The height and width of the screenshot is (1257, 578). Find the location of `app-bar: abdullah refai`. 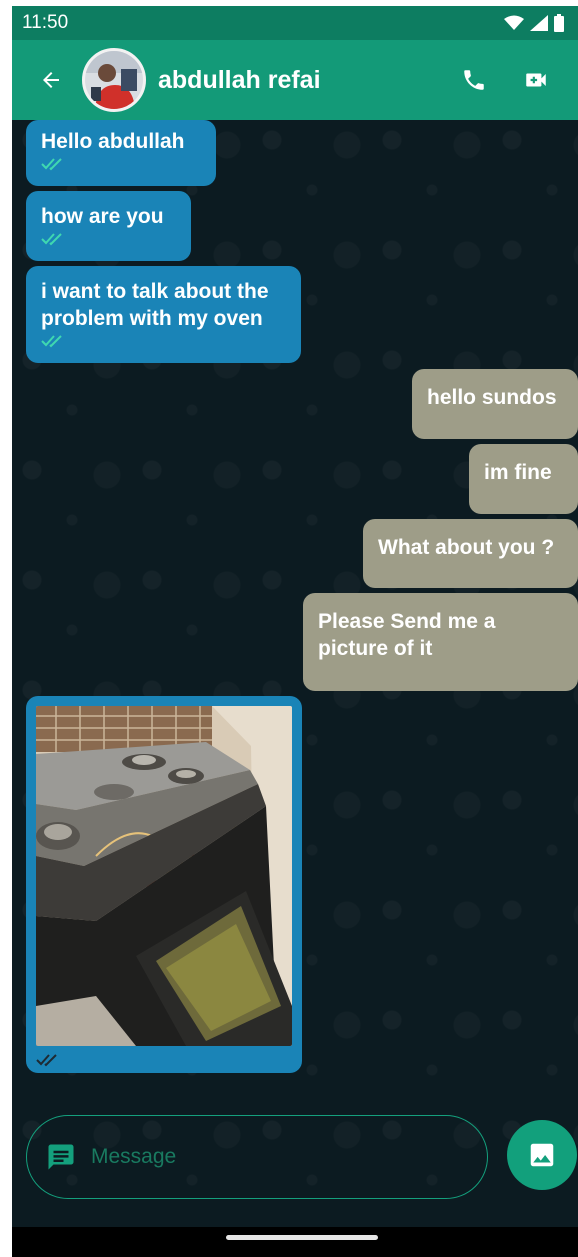

app-bar: abdullah refai is located at coordinates (295, 80).